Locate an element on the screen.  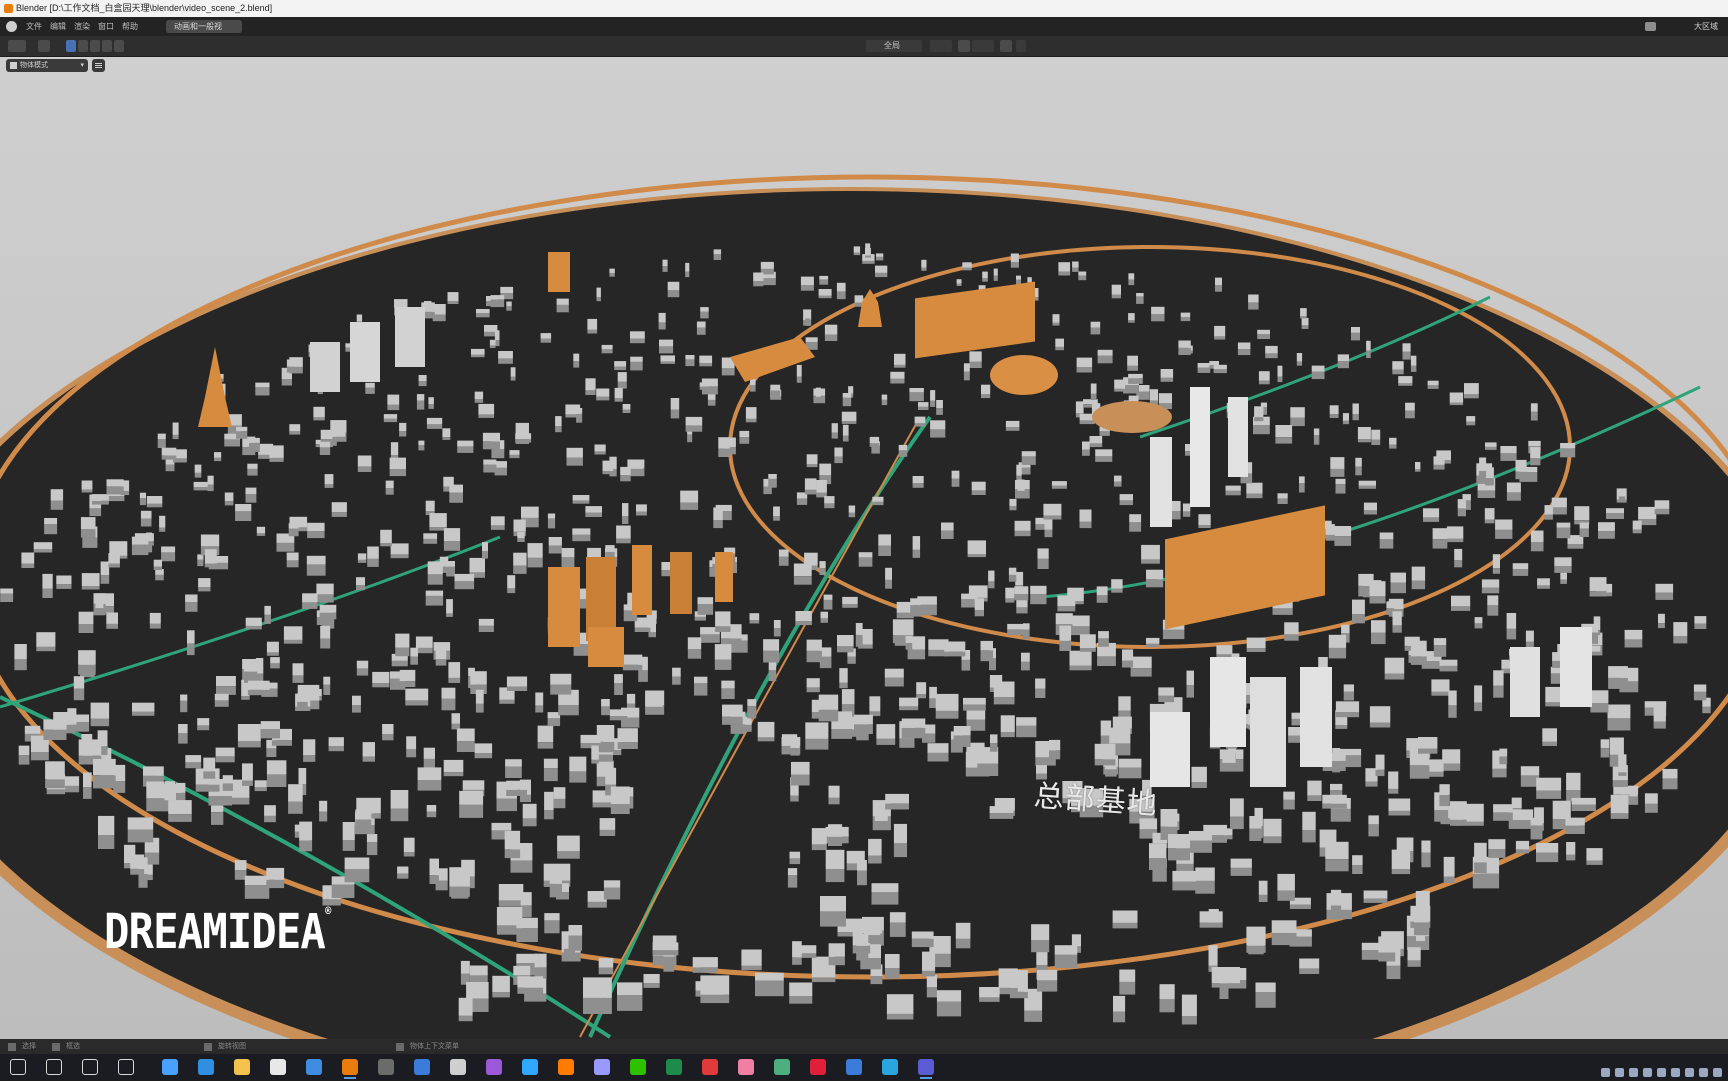
windows-start-icon is located at coordinates (18, 1067).